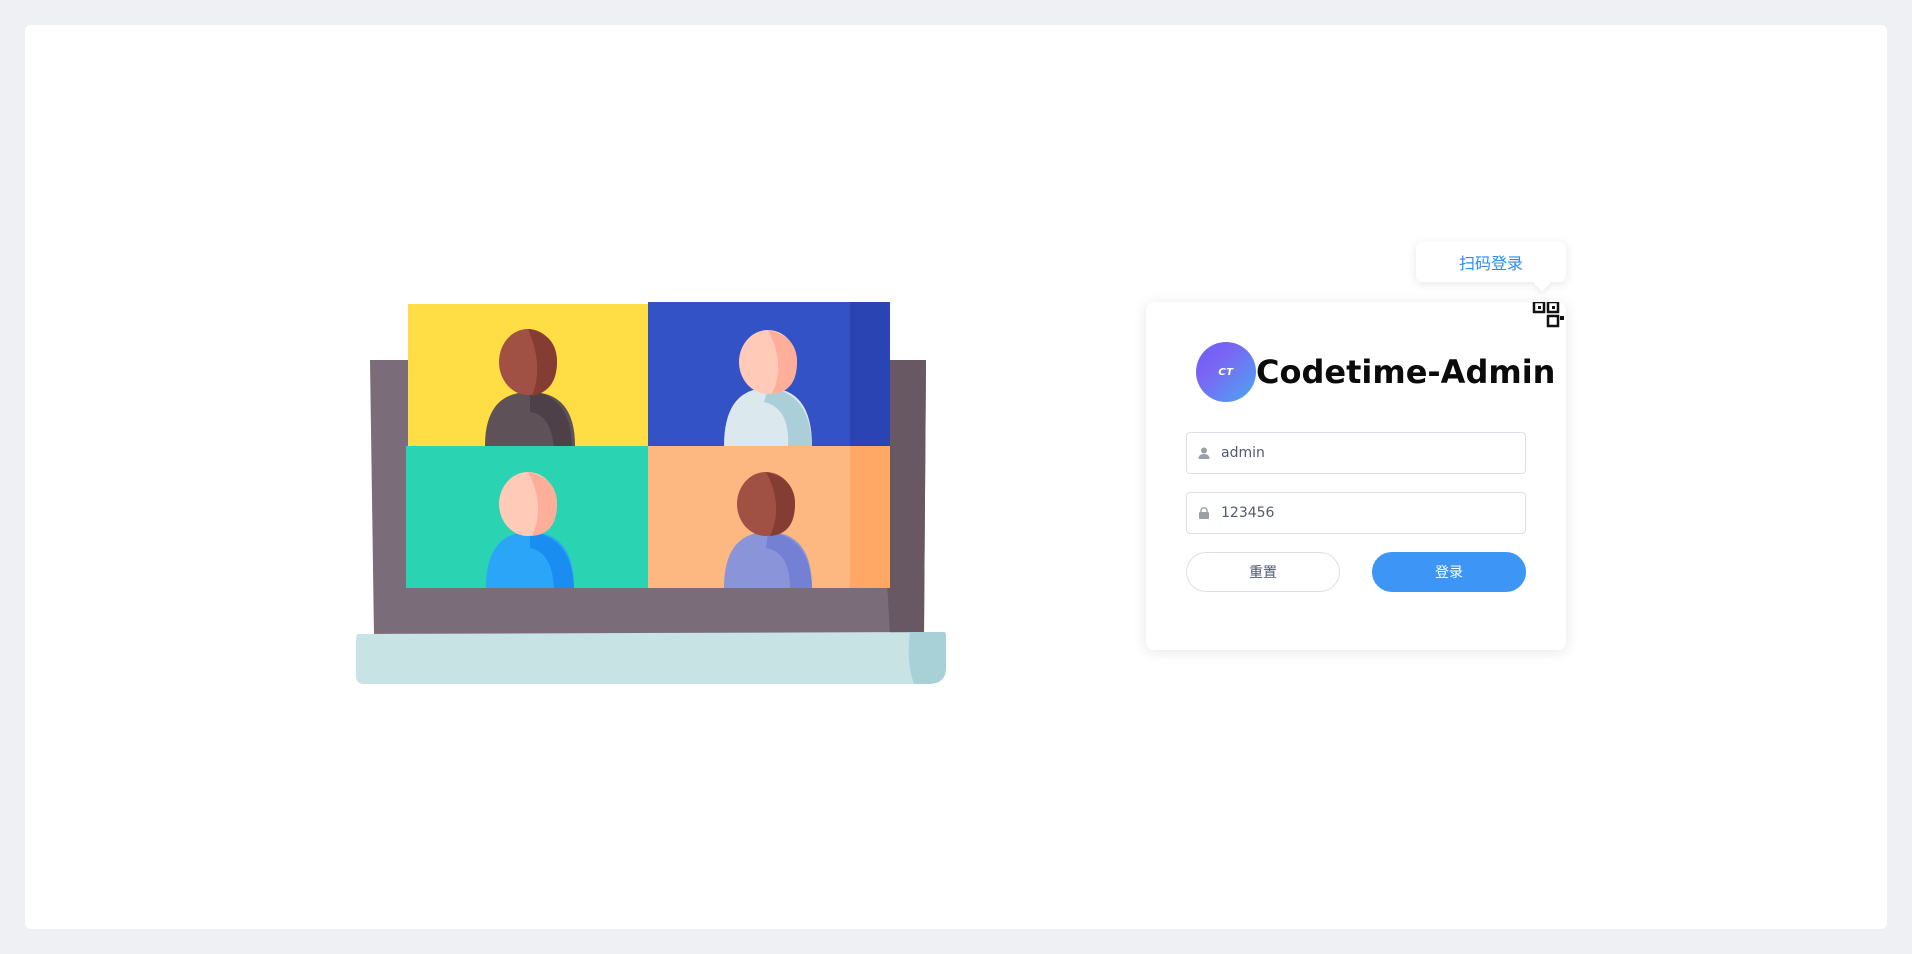 Image resolution: width=1912 pixels, height=954 pixels. I want to click on login-button: 登录, so click(1449, 572).